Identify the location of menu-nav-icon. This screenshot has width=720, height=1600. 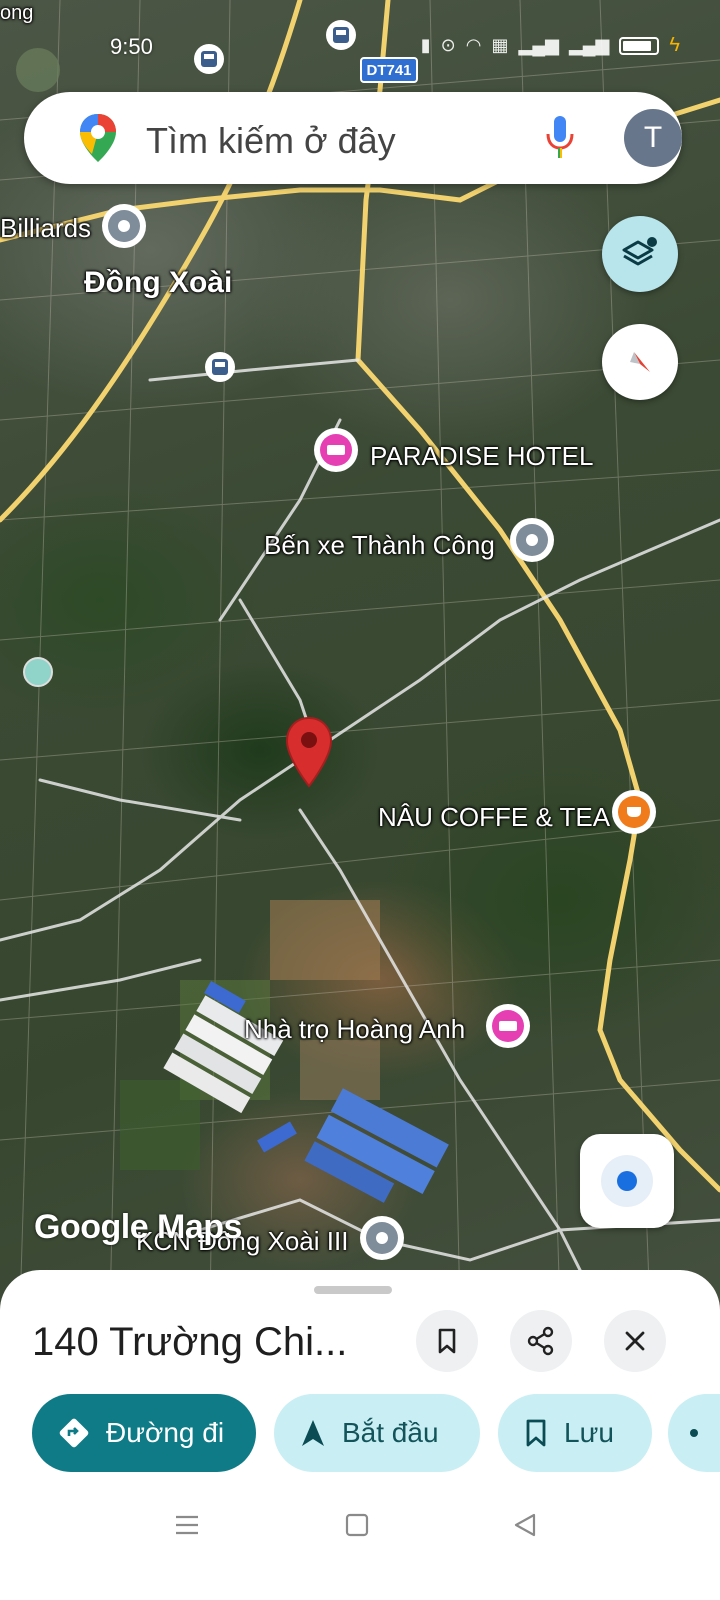
(187, 1525).